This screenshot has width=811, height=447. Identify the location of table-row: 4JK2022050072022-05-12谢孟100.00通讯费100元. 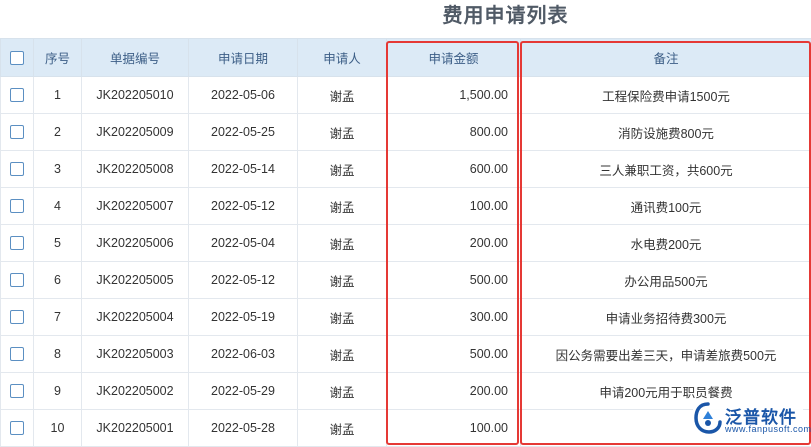
(406, 206).